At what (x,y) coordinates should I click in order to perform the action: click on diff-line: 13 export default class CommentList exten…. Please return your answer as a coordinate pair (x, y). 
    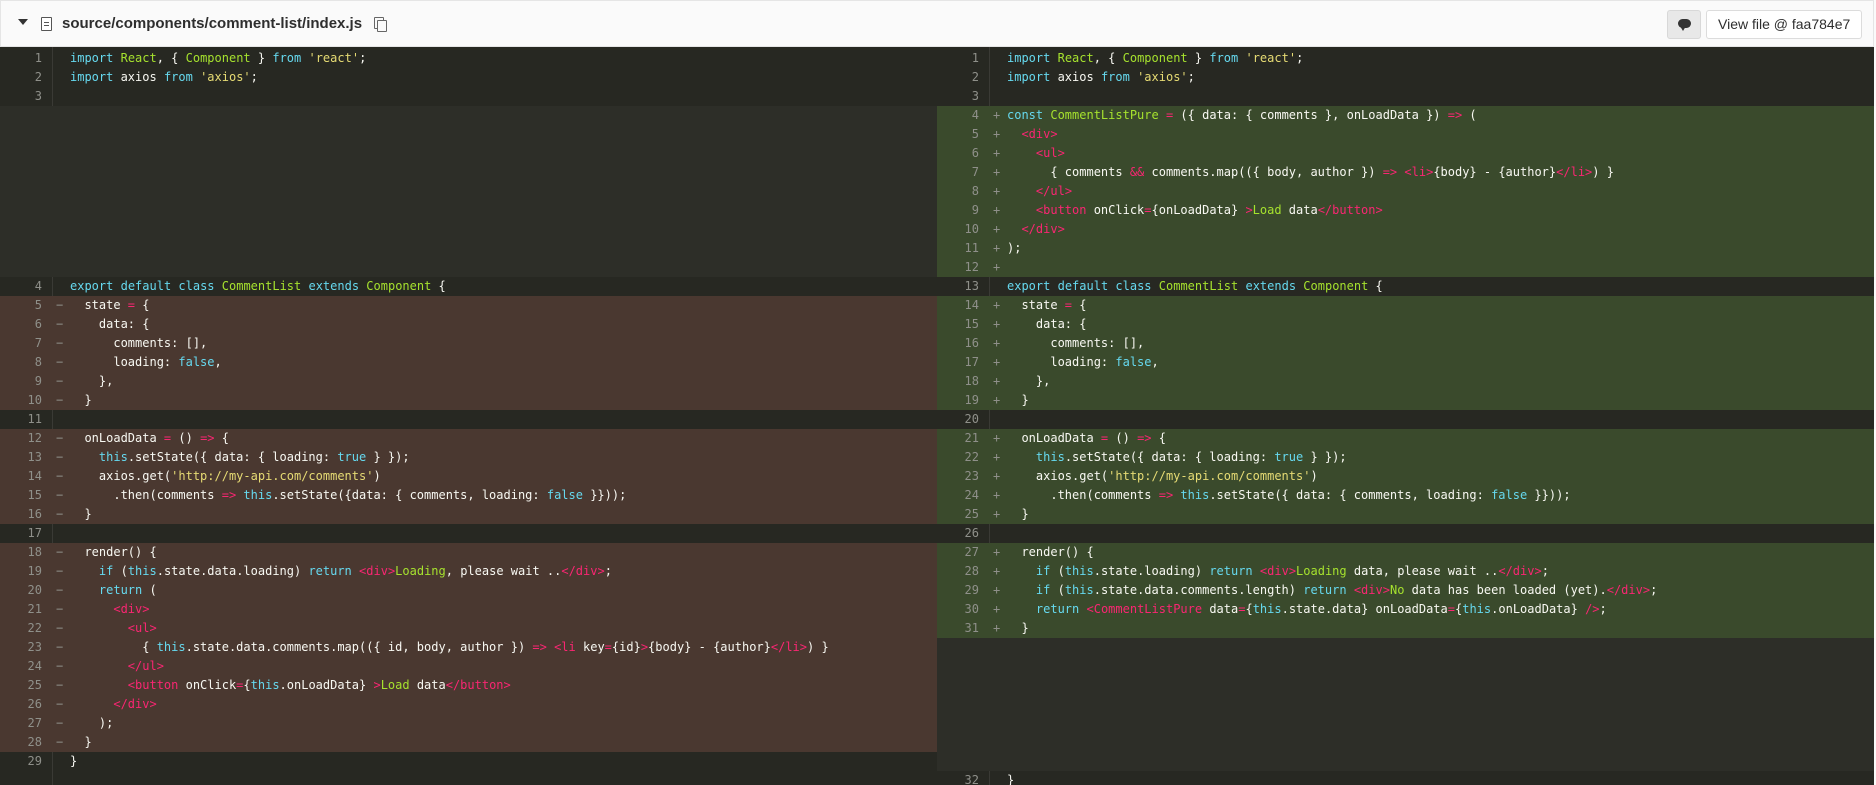
    Looking at the image, I should click on (1405, 286).